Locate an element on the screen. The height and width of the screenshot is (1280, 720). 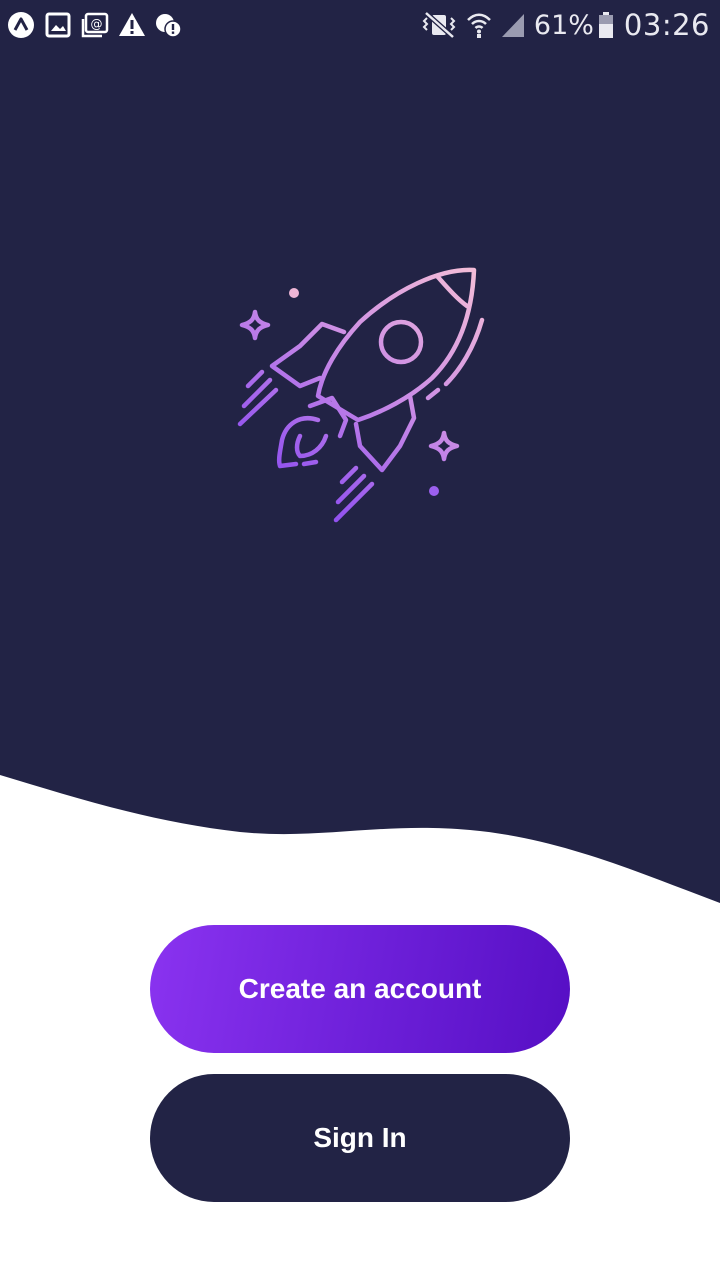
image-icon is located at coordinates (58, 25).